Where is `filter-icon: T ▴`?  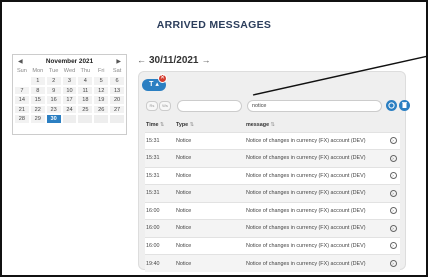
filter-icon: T ▴ is located at coordinates (154, 84).